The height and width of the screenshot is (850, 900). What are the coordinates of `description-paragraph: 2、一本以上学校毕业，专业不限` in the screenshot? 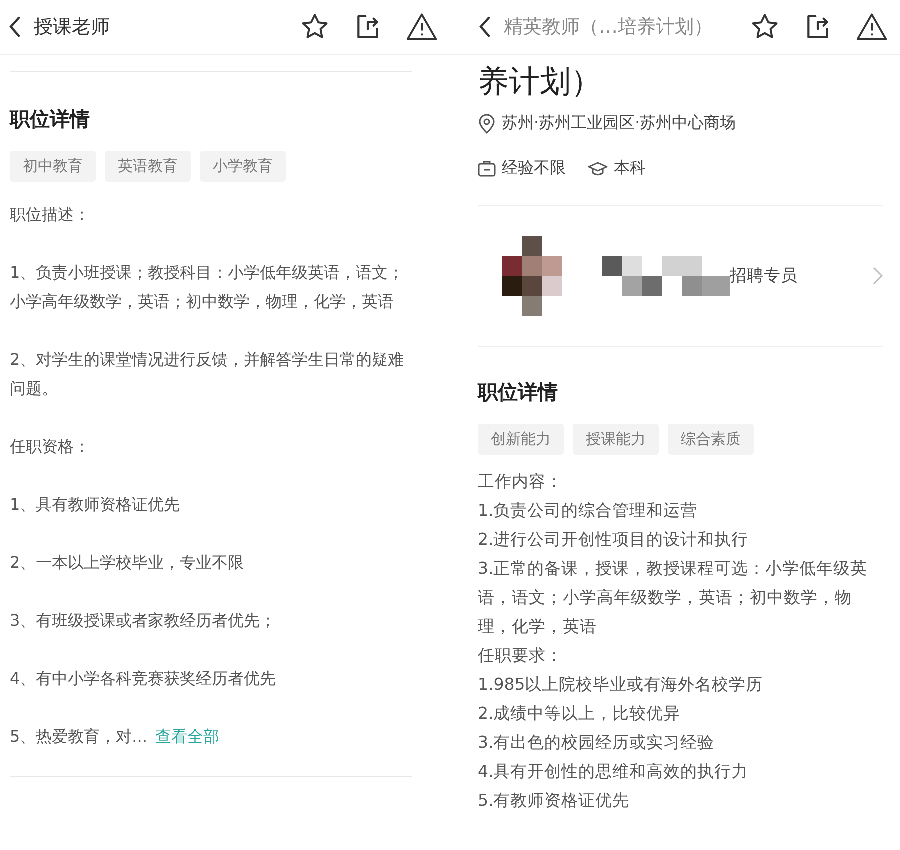 It's located at (128, 563).